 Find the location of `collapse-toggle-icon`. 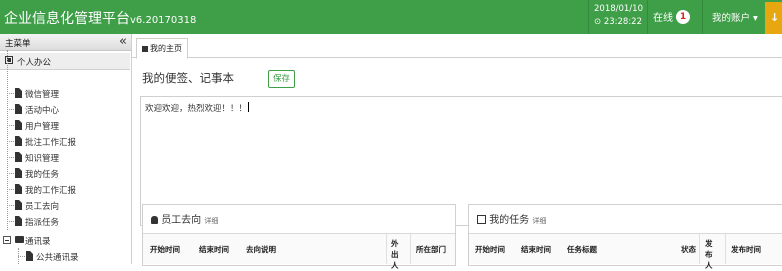

collapse-toggle-icon is located at coordinates (7, 240).